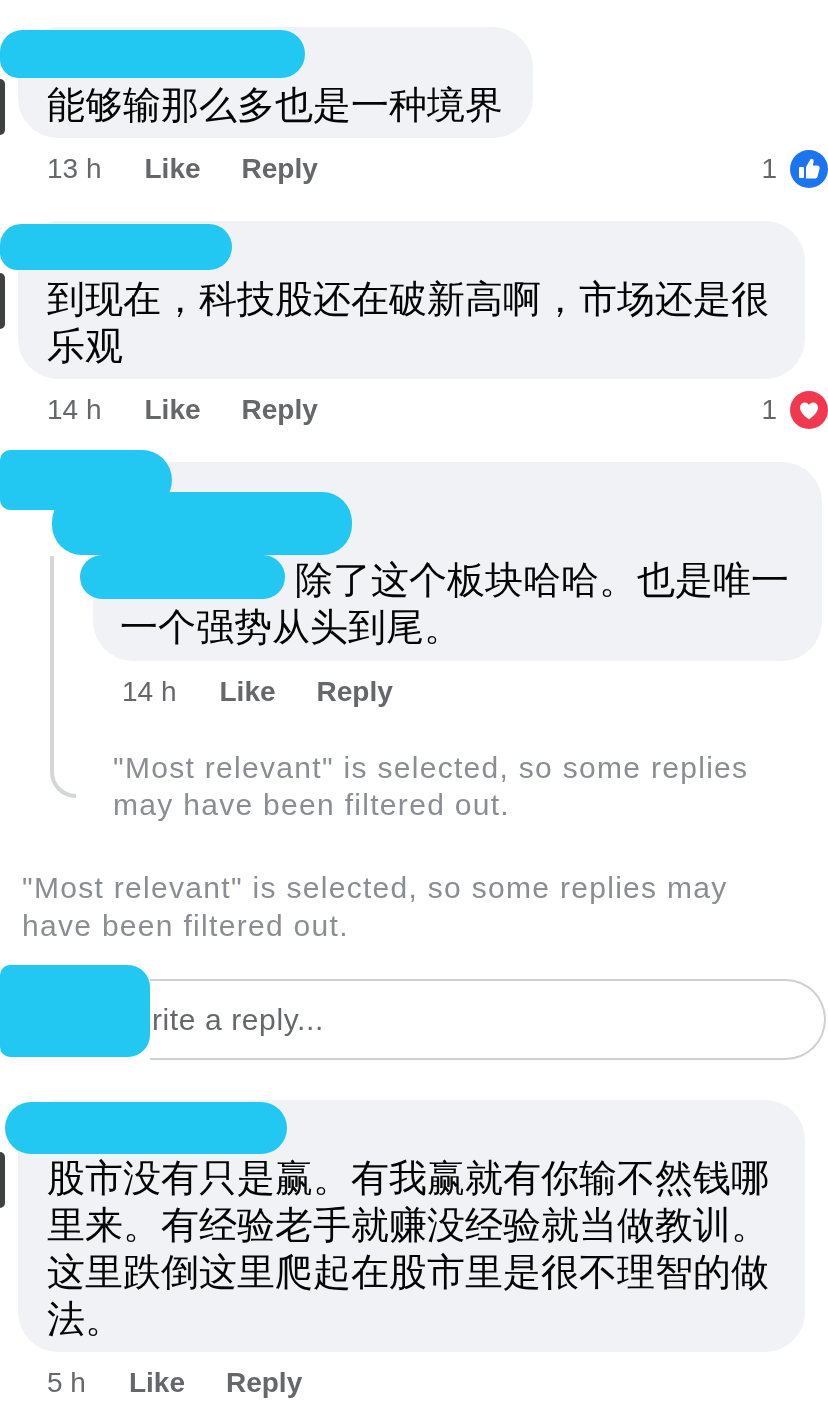 The width and height of the screenshot is (828, 1412). I want to click on comment-text: 到现在，科技股还在破新高啊，市场还是很乐观, so click(408, 323).